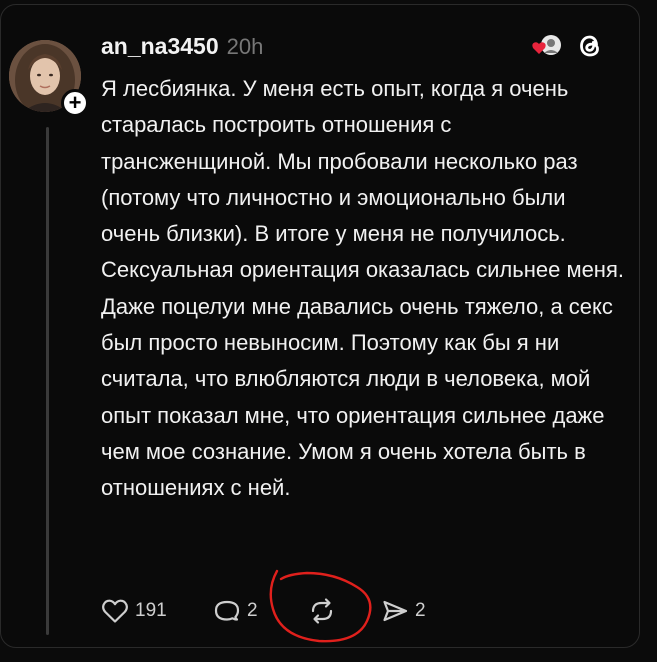 This screenshot has height=662, width=657. What do you see at coordinates (546, 46) in the screenshot?
I see `liked-by-avatar-icon` at bounding box center [546, 46].